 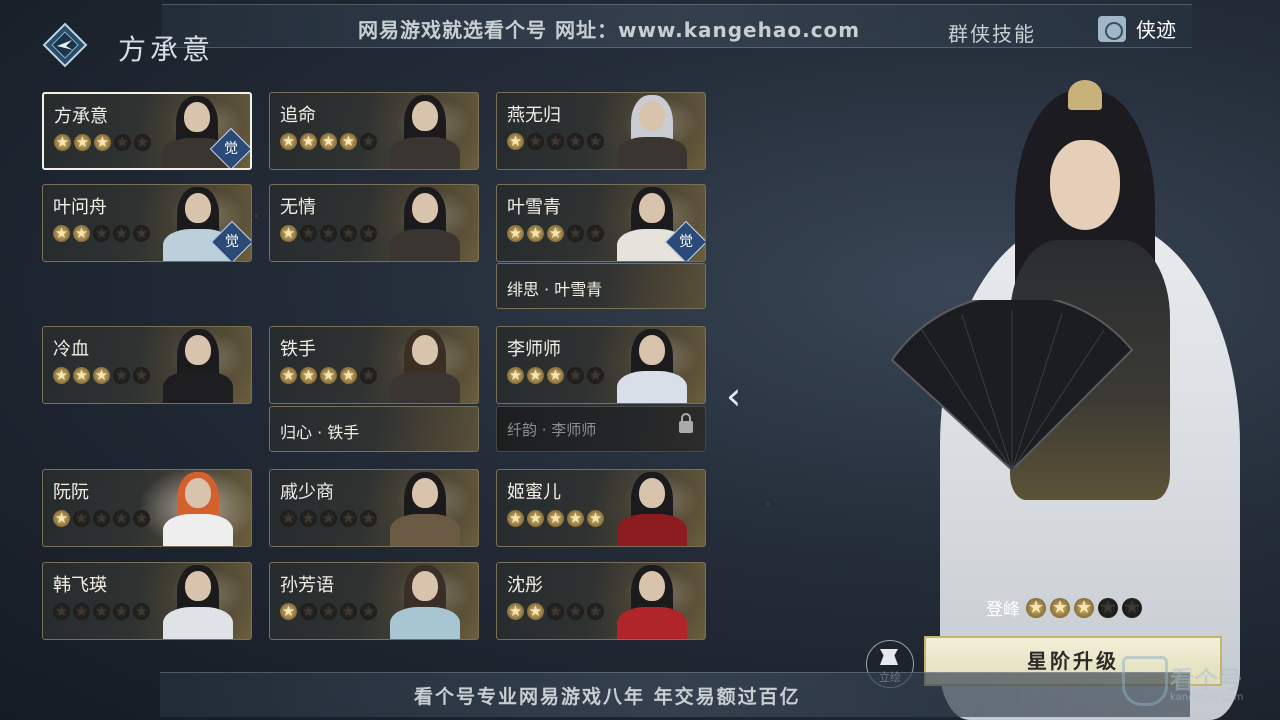 I want to click on hero-name: 韩飞瑛, so click(x=80, y=585).